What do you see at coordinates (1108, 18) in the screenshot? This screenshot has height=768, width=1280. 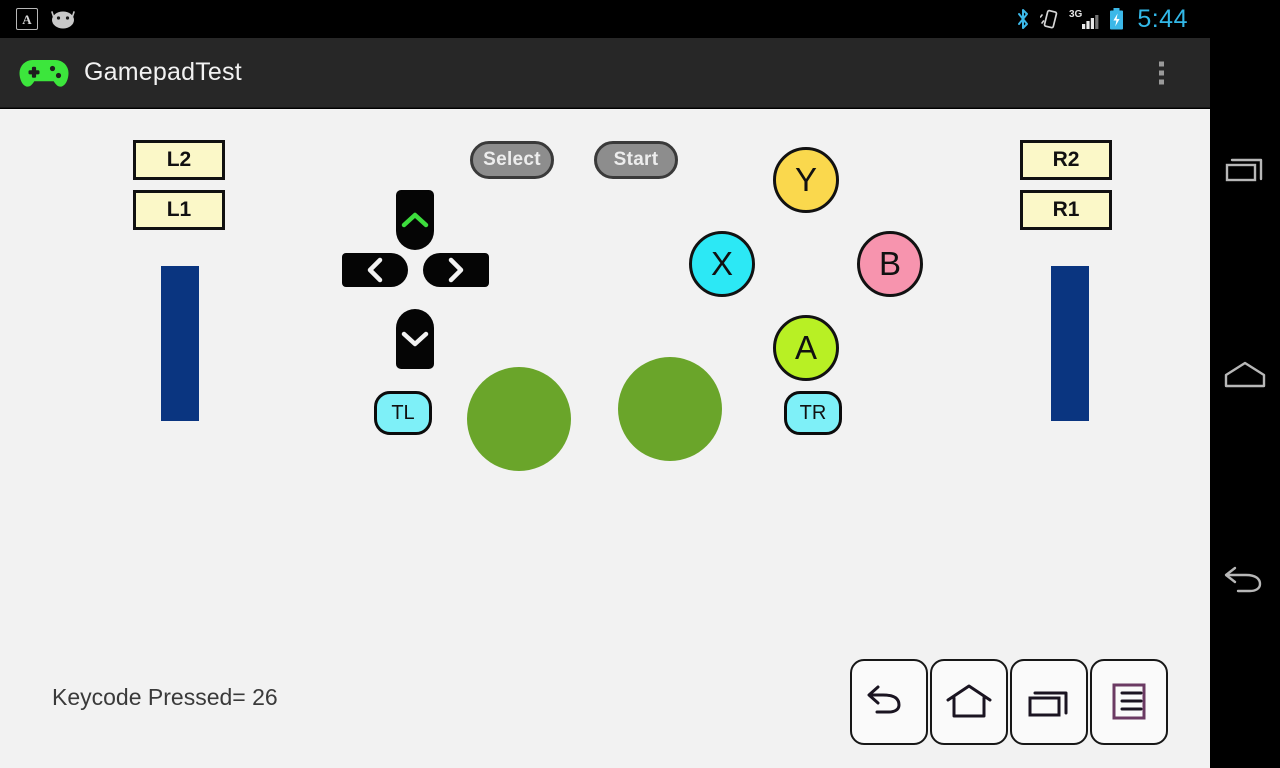 I see `status-system-icons: 3G 5:44` at bounding box center [1108, 18].